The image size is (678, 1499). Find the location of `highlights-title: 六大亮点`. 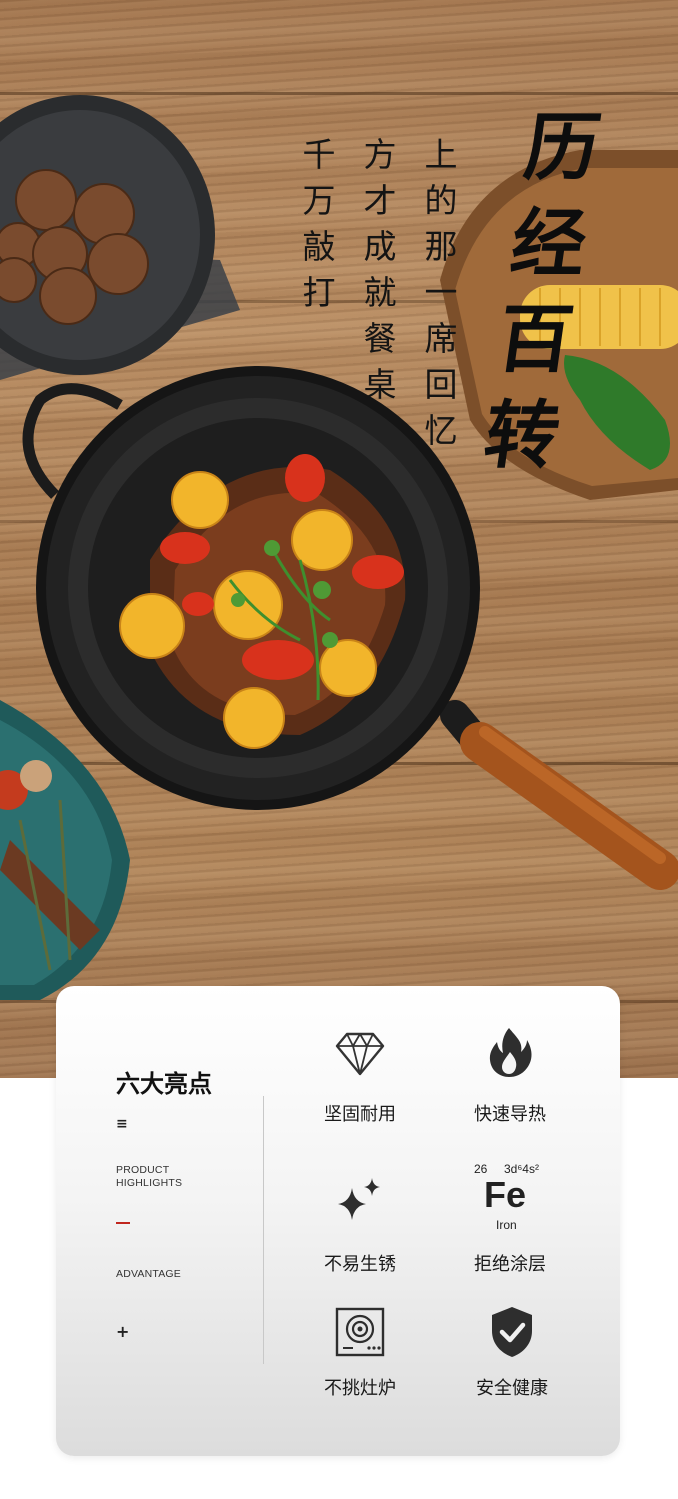

highlights-title: 六大亮点 is located at coordinates (164, 1084).